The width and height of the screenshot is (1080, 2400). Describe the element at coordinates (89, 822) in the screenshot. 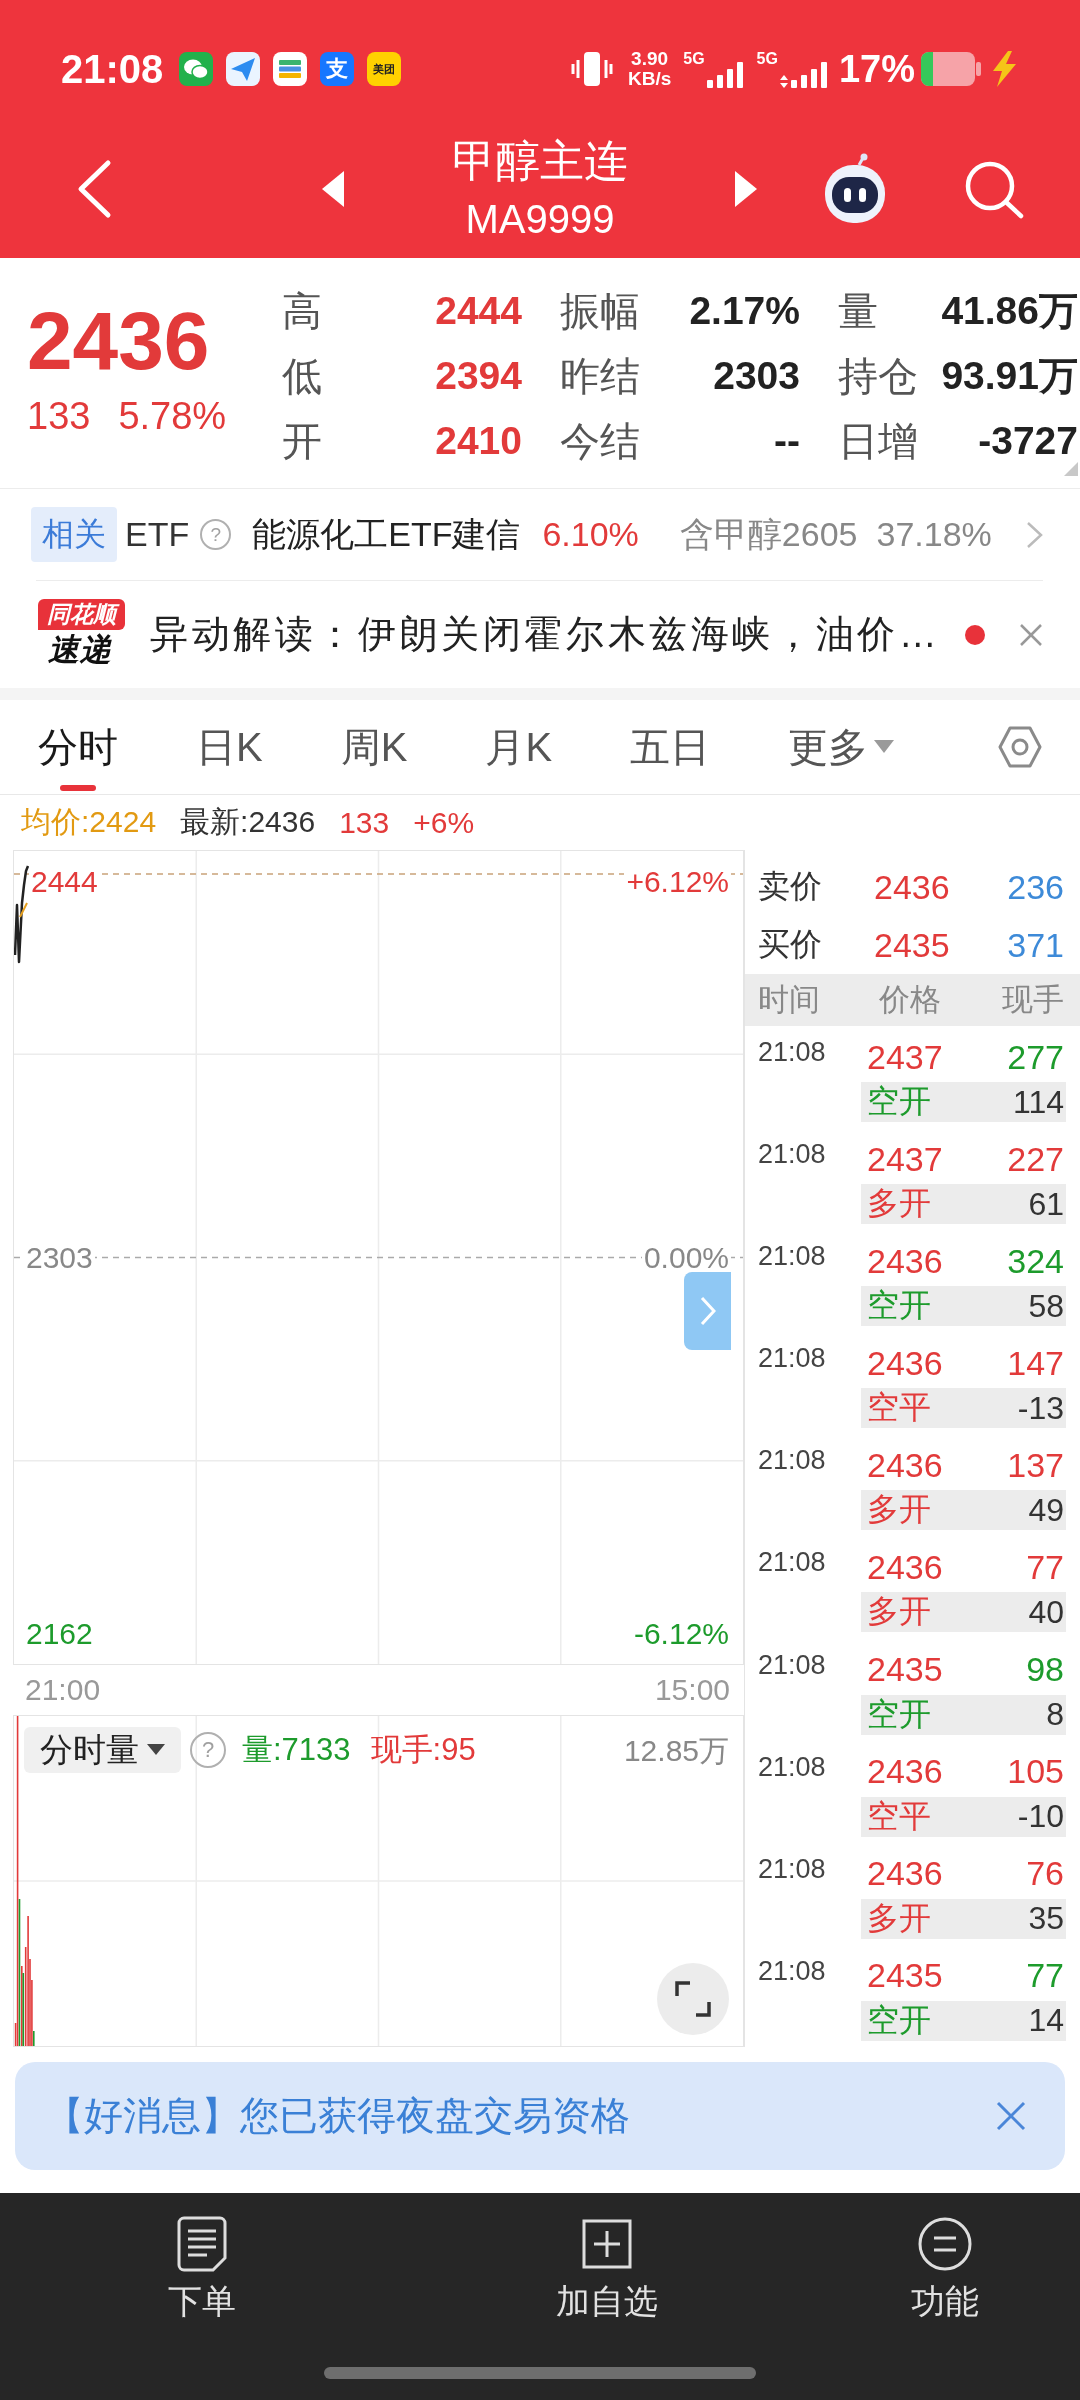

I see `average-price: 均价:2424` at that location.